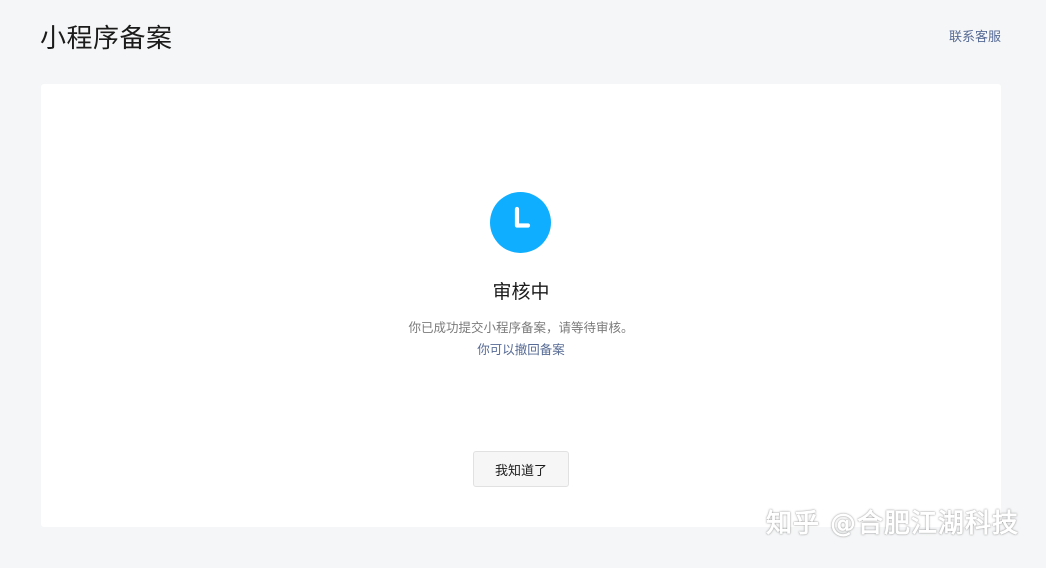 The width and height of the screenshot is (1046, 568). What do you see at coordinates (521, 292) in the screenshot?
I see `status-title: 审核中` at bounding box center [521, 292].